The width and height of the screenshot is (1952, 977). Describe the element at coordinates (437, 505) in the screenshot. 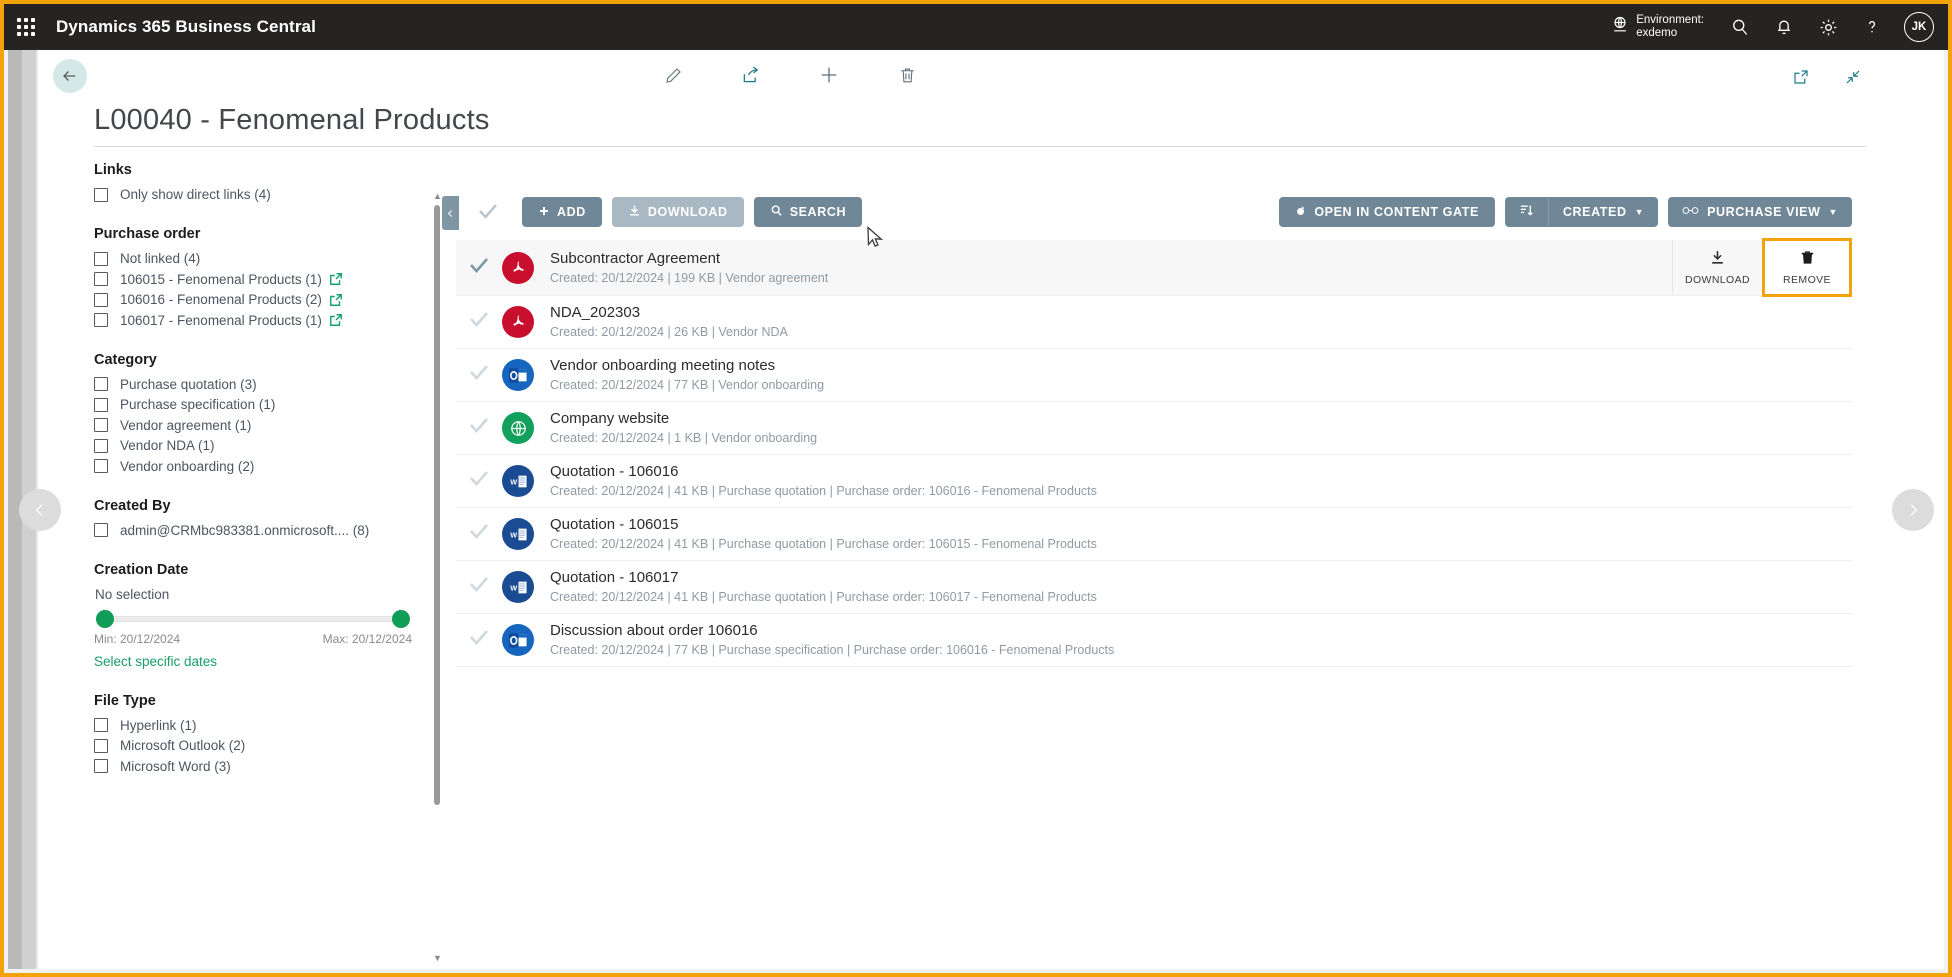

I see `scrollbar-thumb` at that location.